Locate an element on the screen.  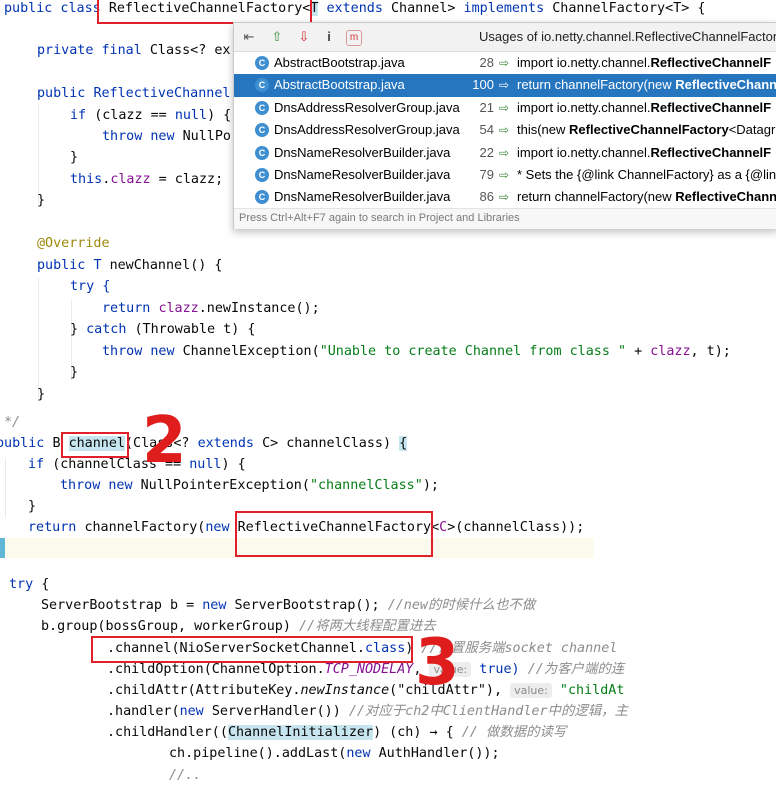
usage-file-name: AbstractBootstrap.java is located at coordinates (339, 62).